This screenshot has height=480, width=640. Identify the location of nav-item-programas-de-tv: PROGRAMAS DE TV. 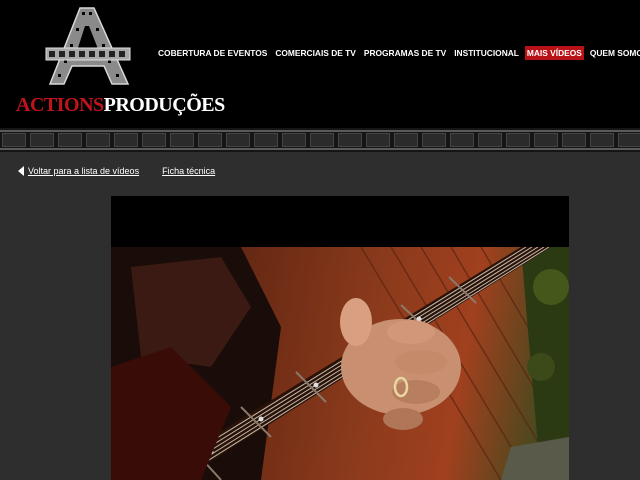
(405, 53).